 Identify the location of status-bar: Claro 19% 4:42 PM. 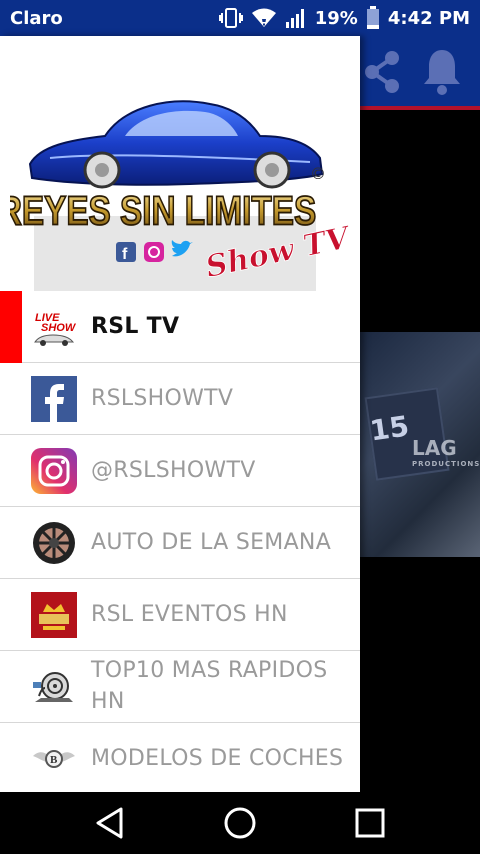
(240, 18).